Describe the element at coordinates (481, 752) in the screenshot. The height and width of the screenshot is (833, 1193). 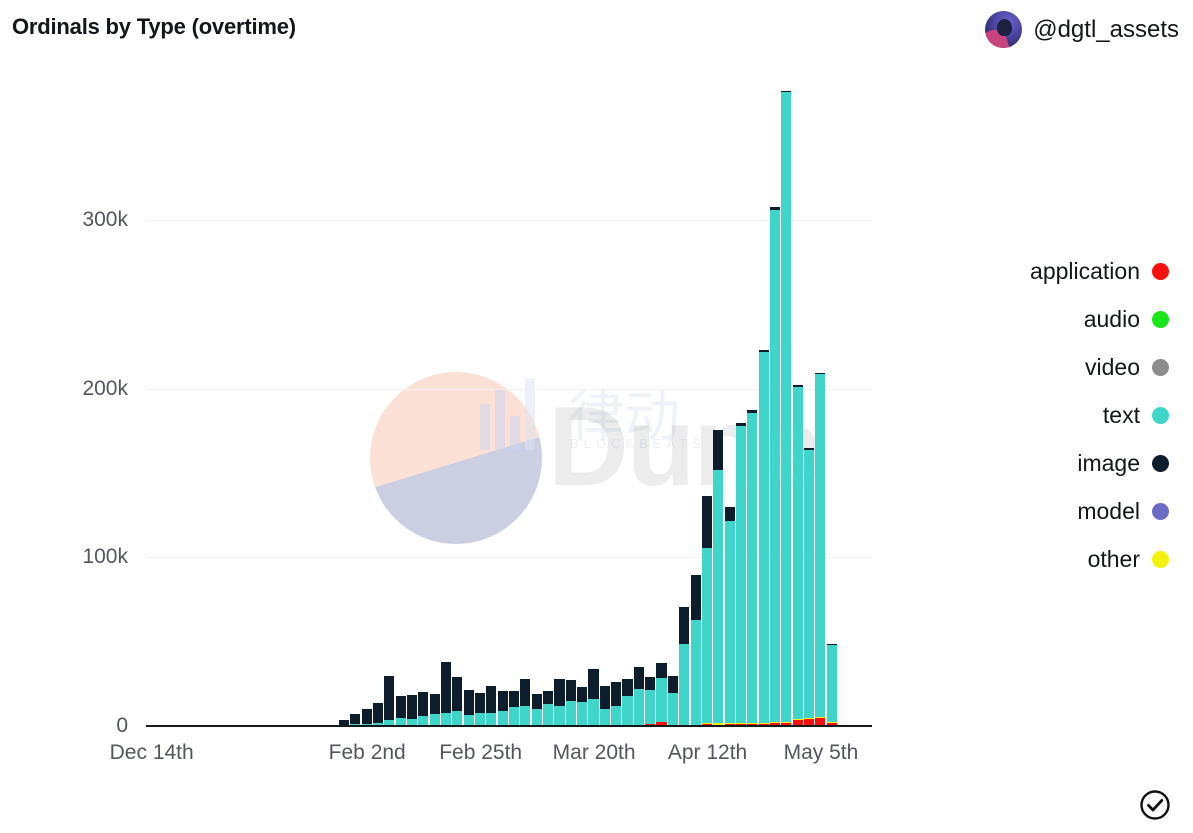
I see `x-axis-tick-label: Feb 25th` at that location.